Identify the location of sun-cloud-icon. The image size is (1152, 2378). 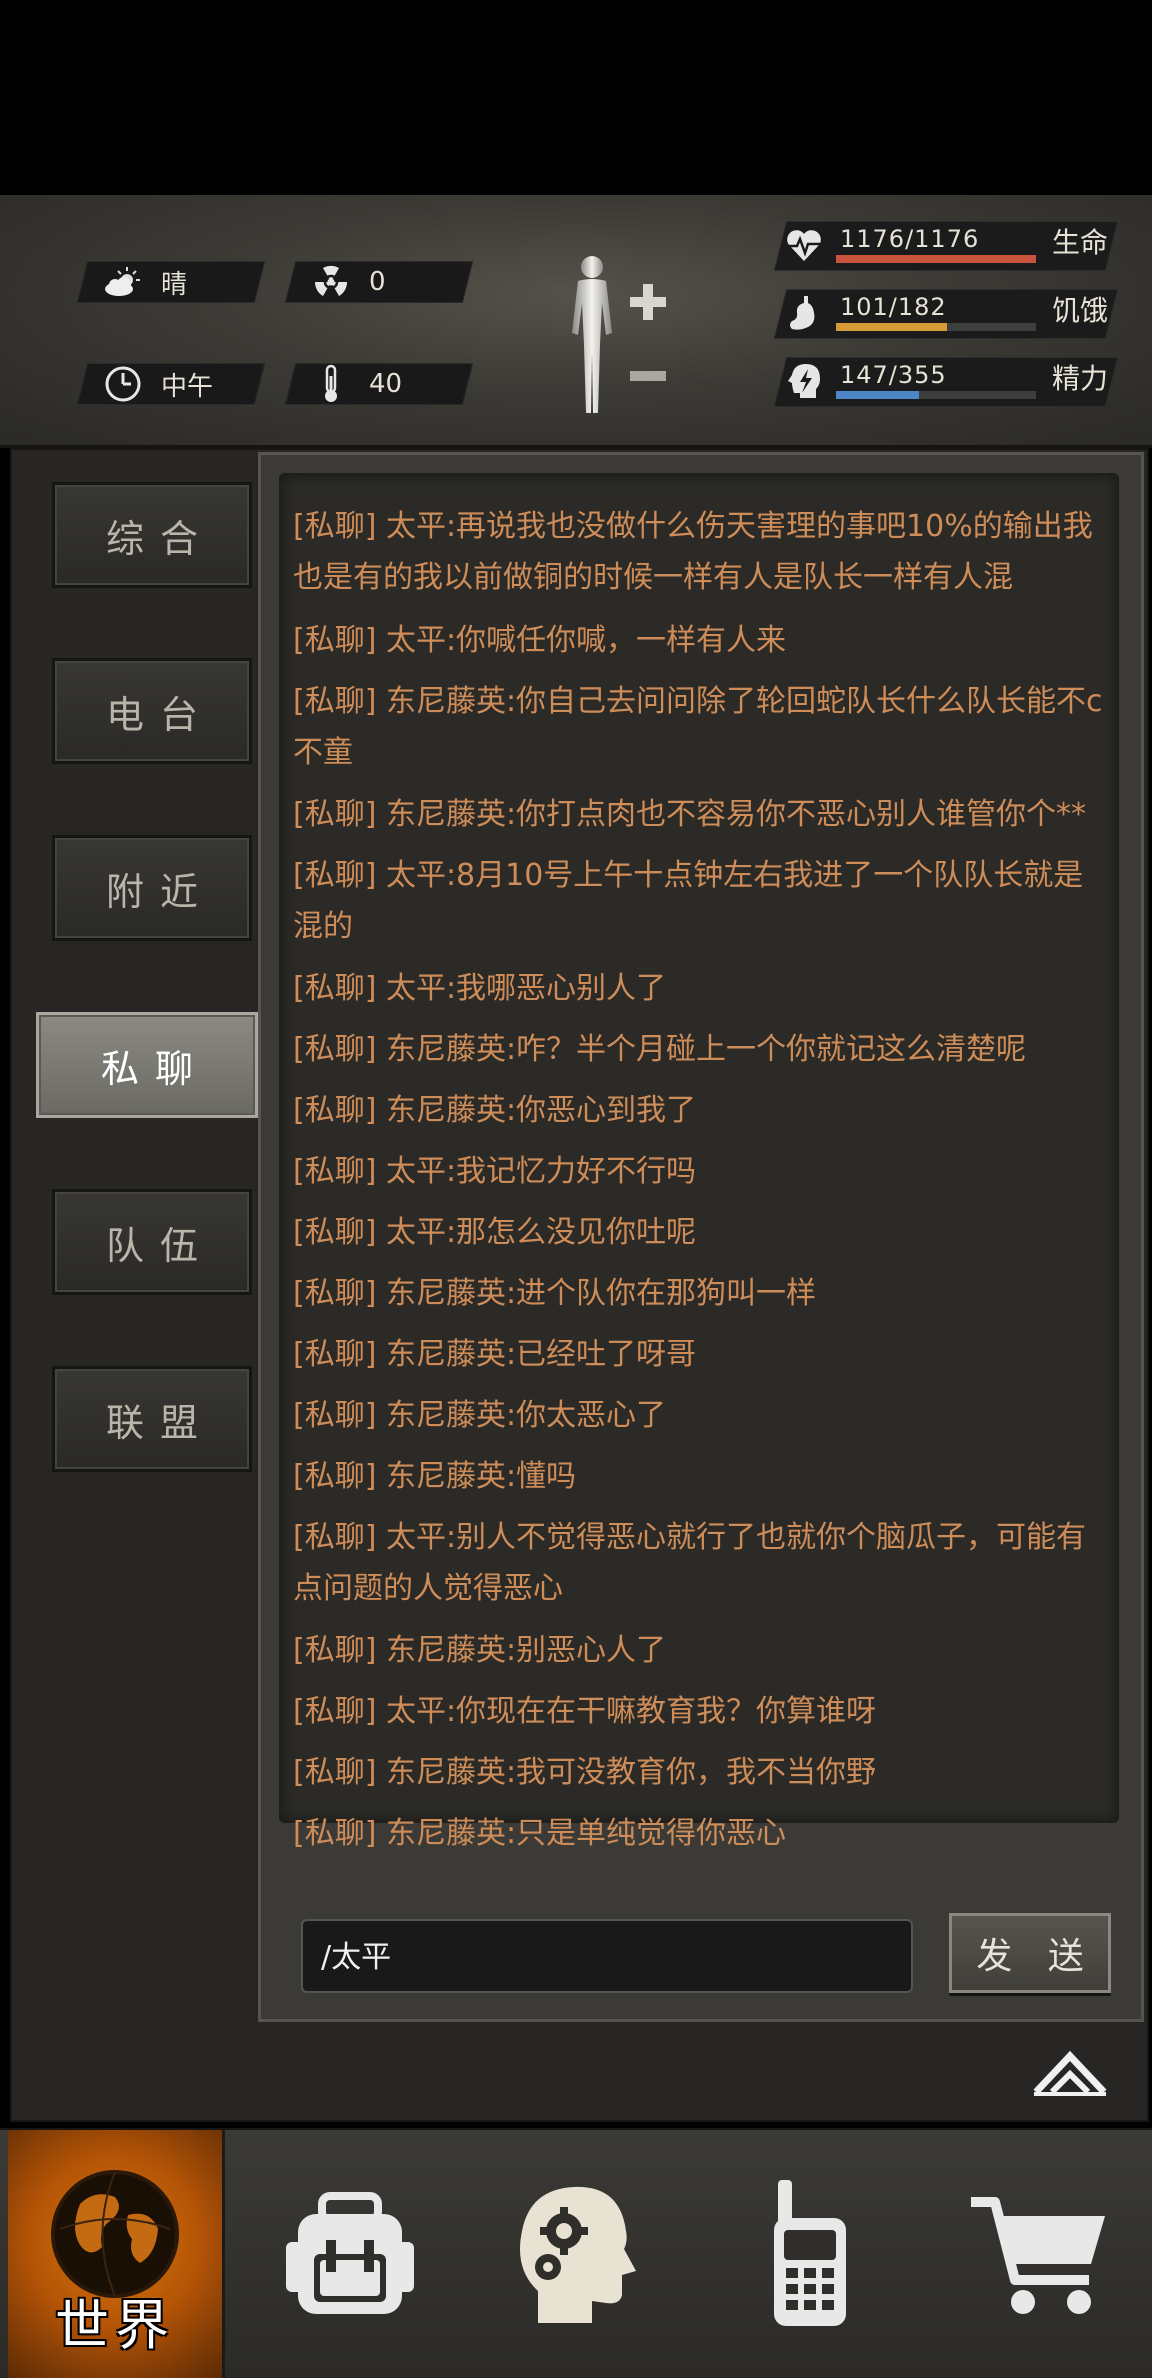
(123, 282).